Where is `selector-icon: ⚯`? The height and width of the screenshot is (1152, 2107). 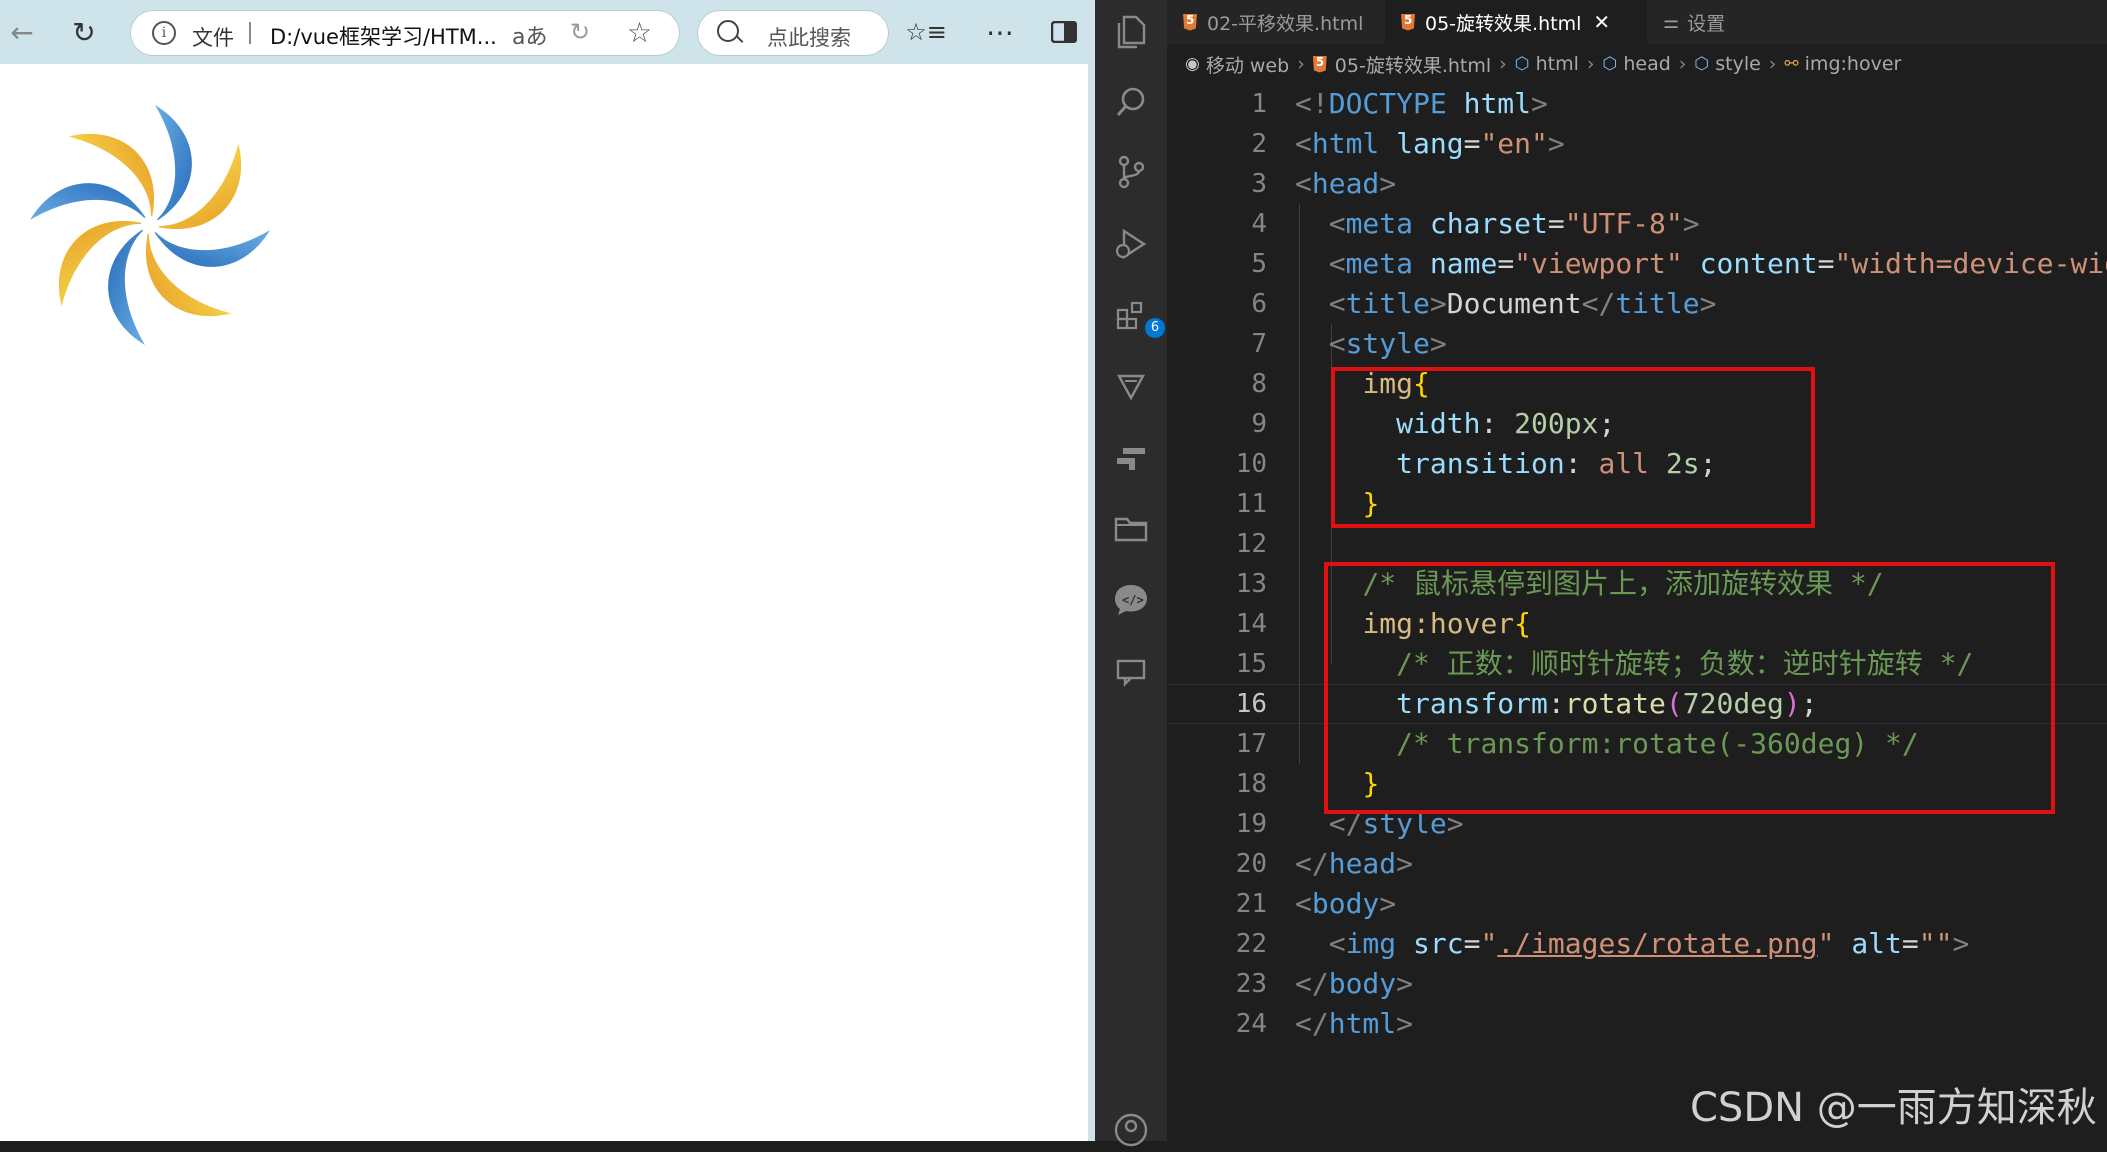
selector-icon: ⚯ is located at coordinates (1791, 64).